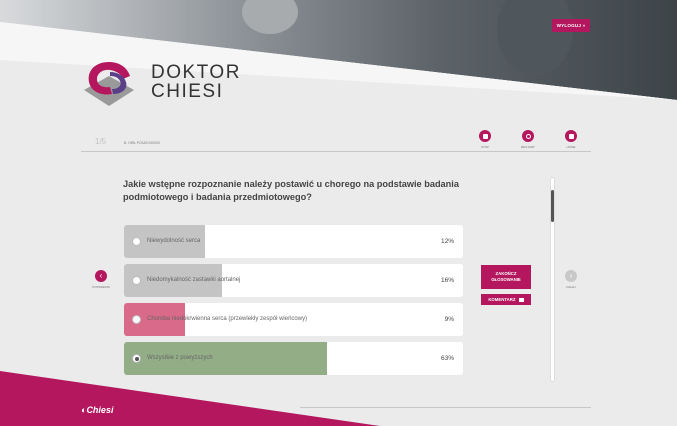 The image size is (677, 426). I want to click on answer-text: Niedomykalność zastawki aortalnej, so click(194, 280).